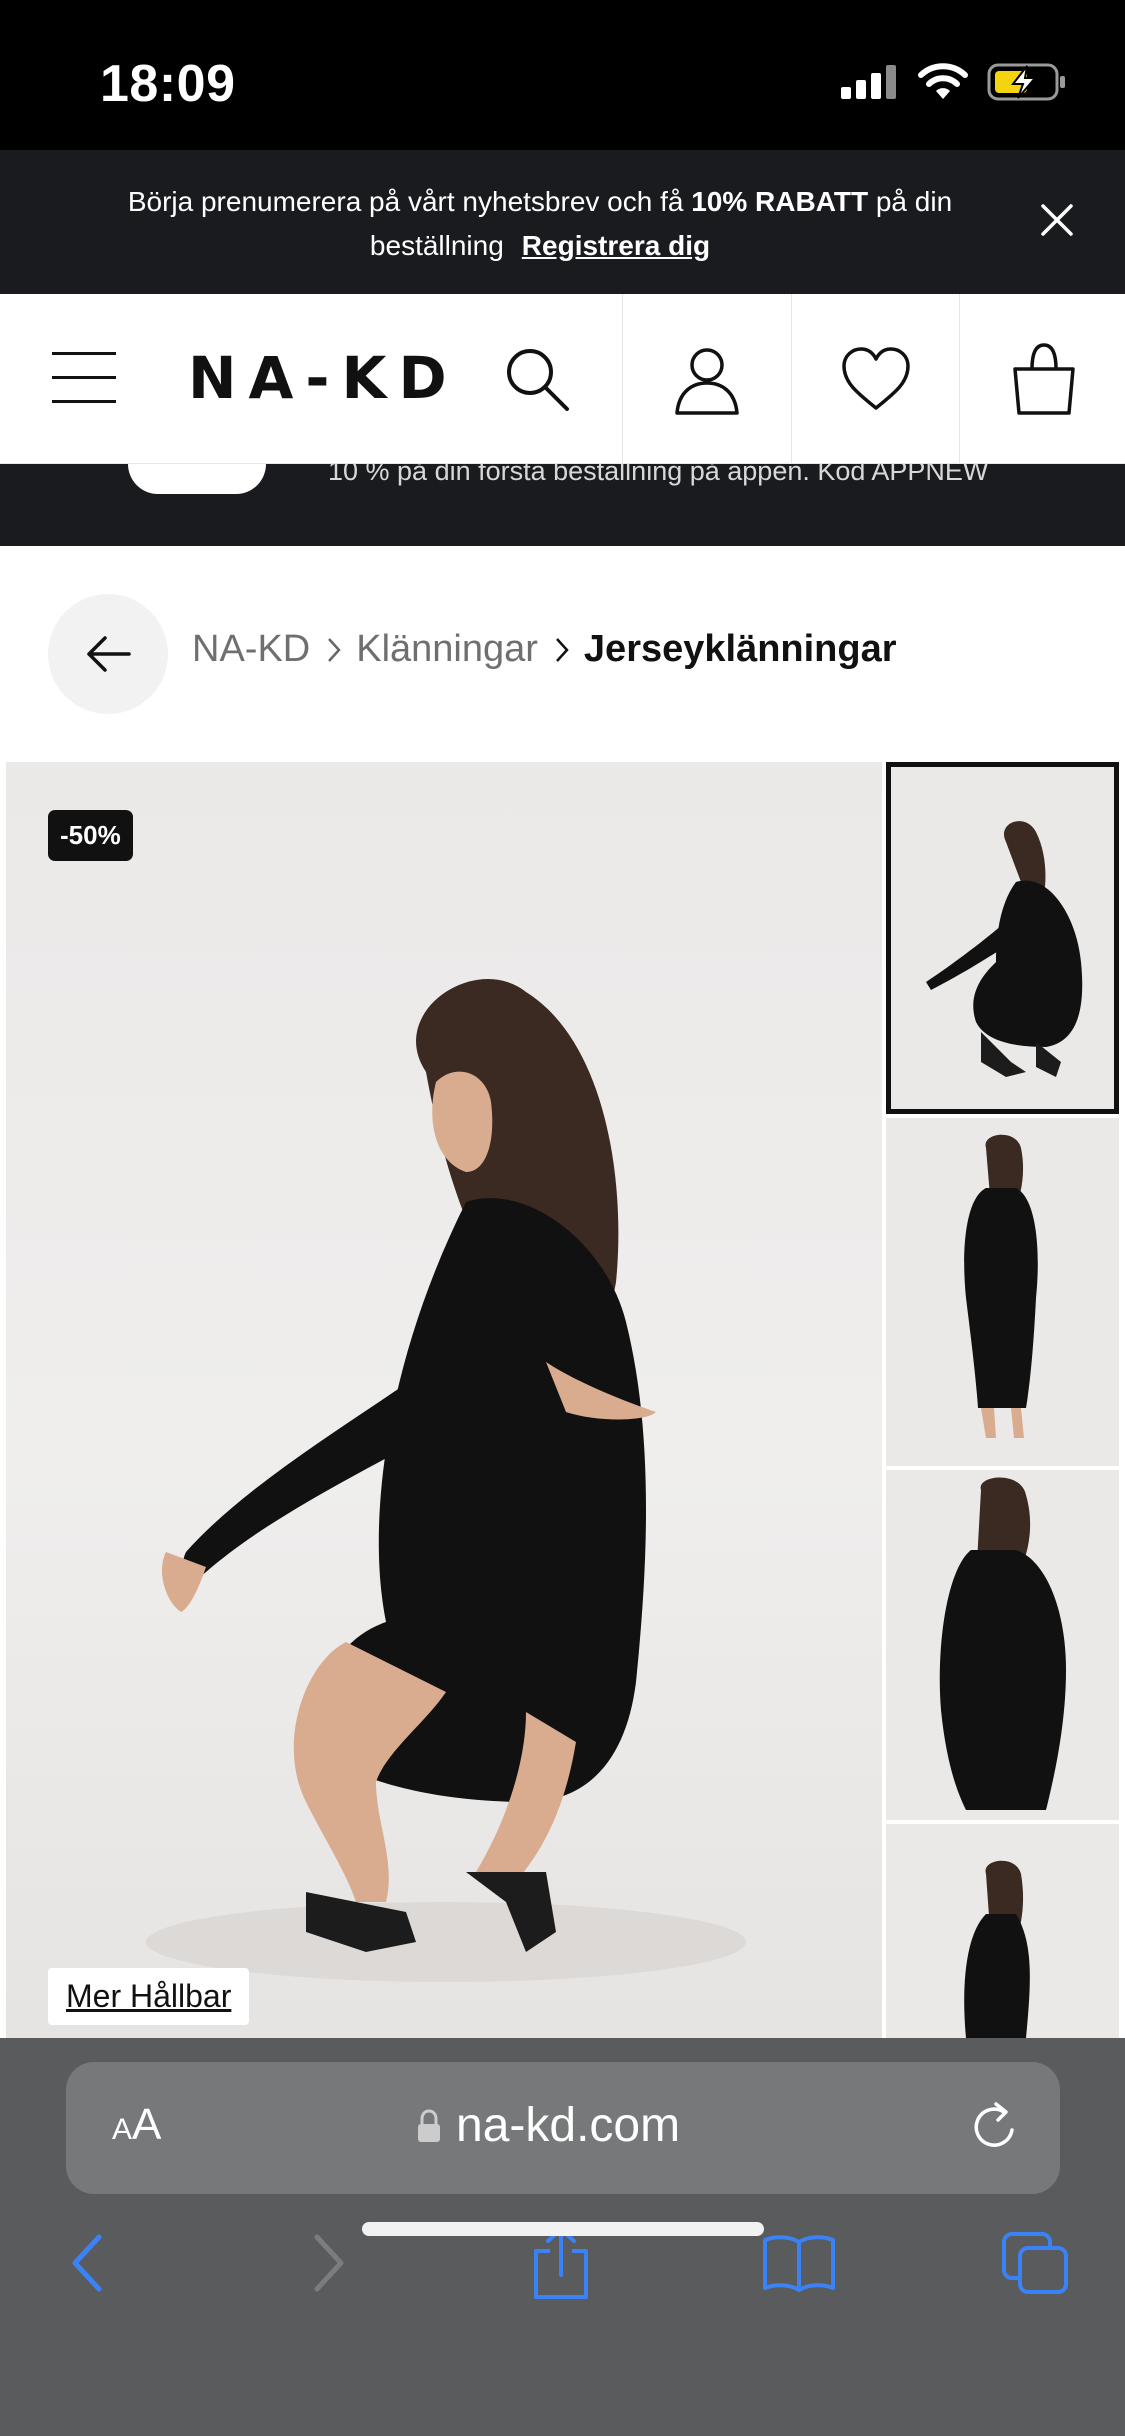 This screenshot has width=1125, height=2436. I want to click on home-indicator, so click(563, 2229).